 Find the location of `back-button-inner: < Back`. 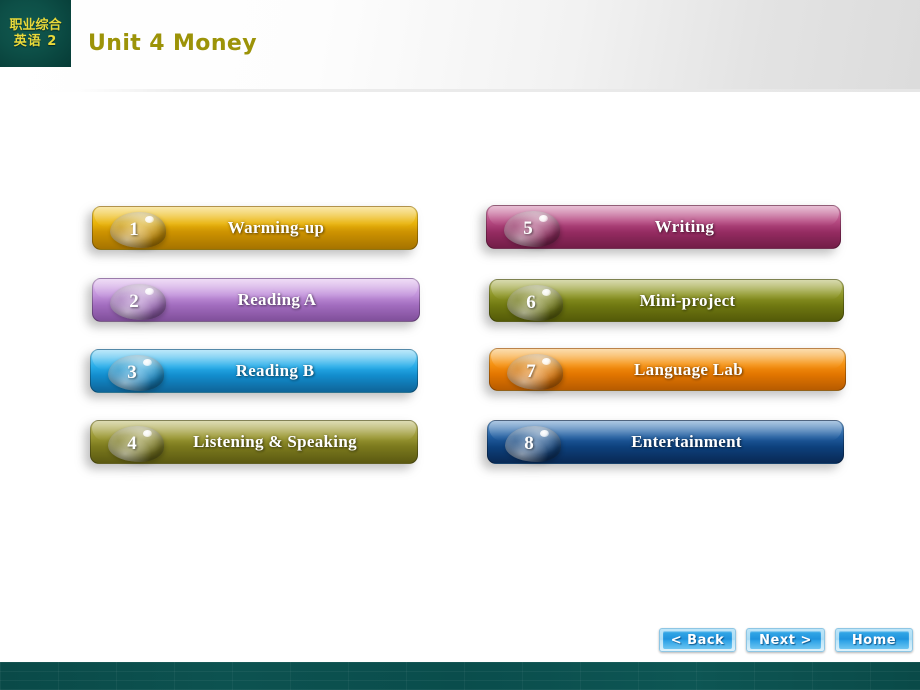

back-button-inner: < Back is located at coordinates (697, 640).